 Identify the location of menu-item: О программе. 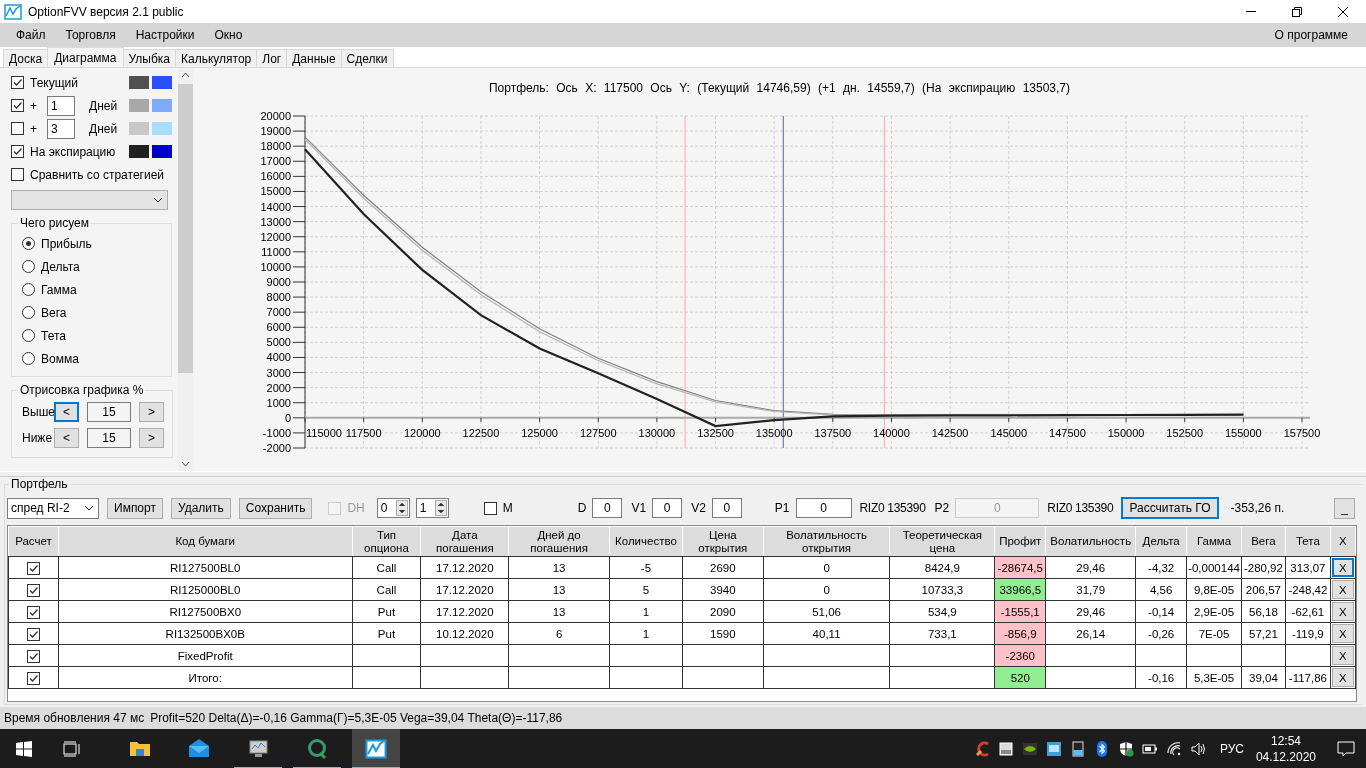
(1311, 35).